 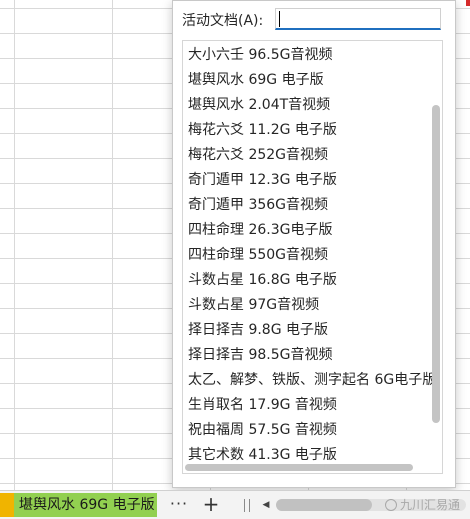 What do you see at coordinates (308, 130) in the screenshot?
I see `document-list-item: 梅花六爻 11.2G 电子版` at bounding box center [308, 130].